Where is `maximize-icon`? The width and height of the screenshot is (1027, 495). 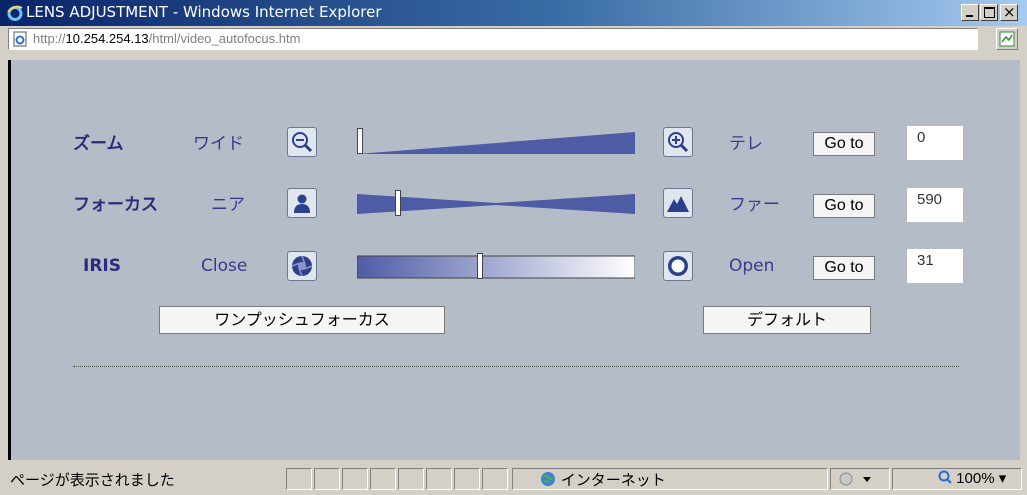
maximize-icon is located at coordinates (989, 12).